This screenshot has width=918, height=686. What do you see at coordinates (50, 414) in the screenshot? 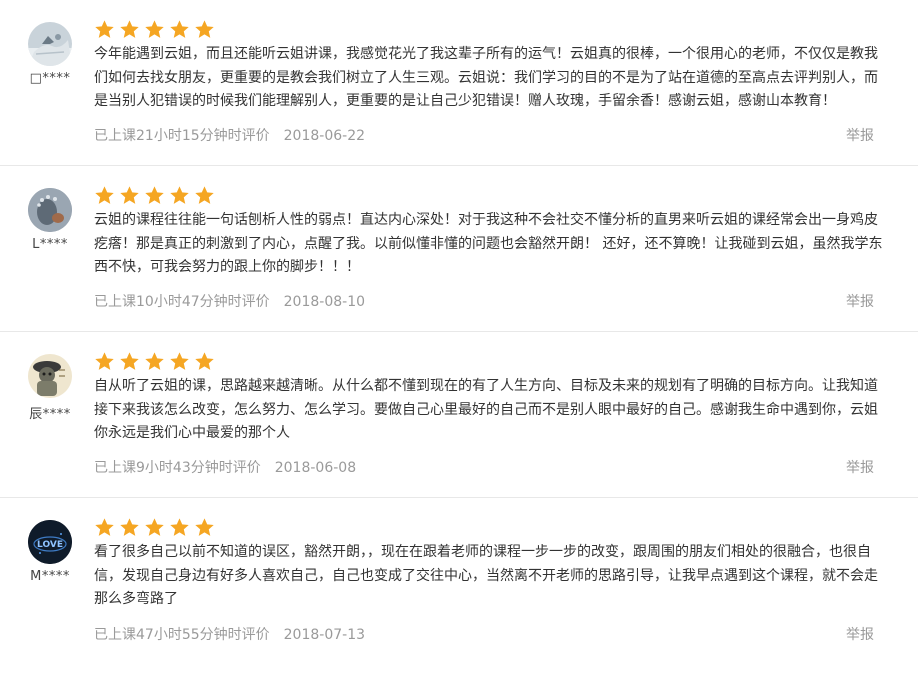
I see `user-name: 辰****` at bounding box center [50, 414].